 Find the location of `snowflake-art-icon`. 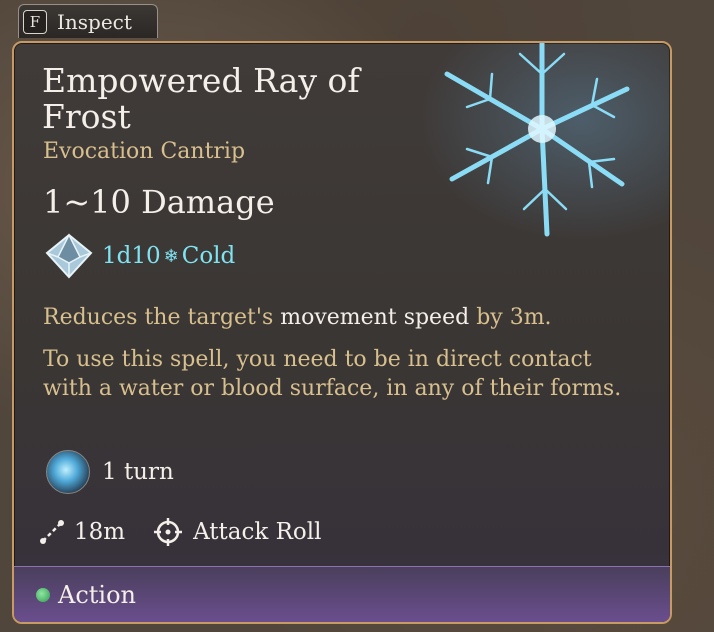

snowflake-art-icon is located at coordinates (537, 140).